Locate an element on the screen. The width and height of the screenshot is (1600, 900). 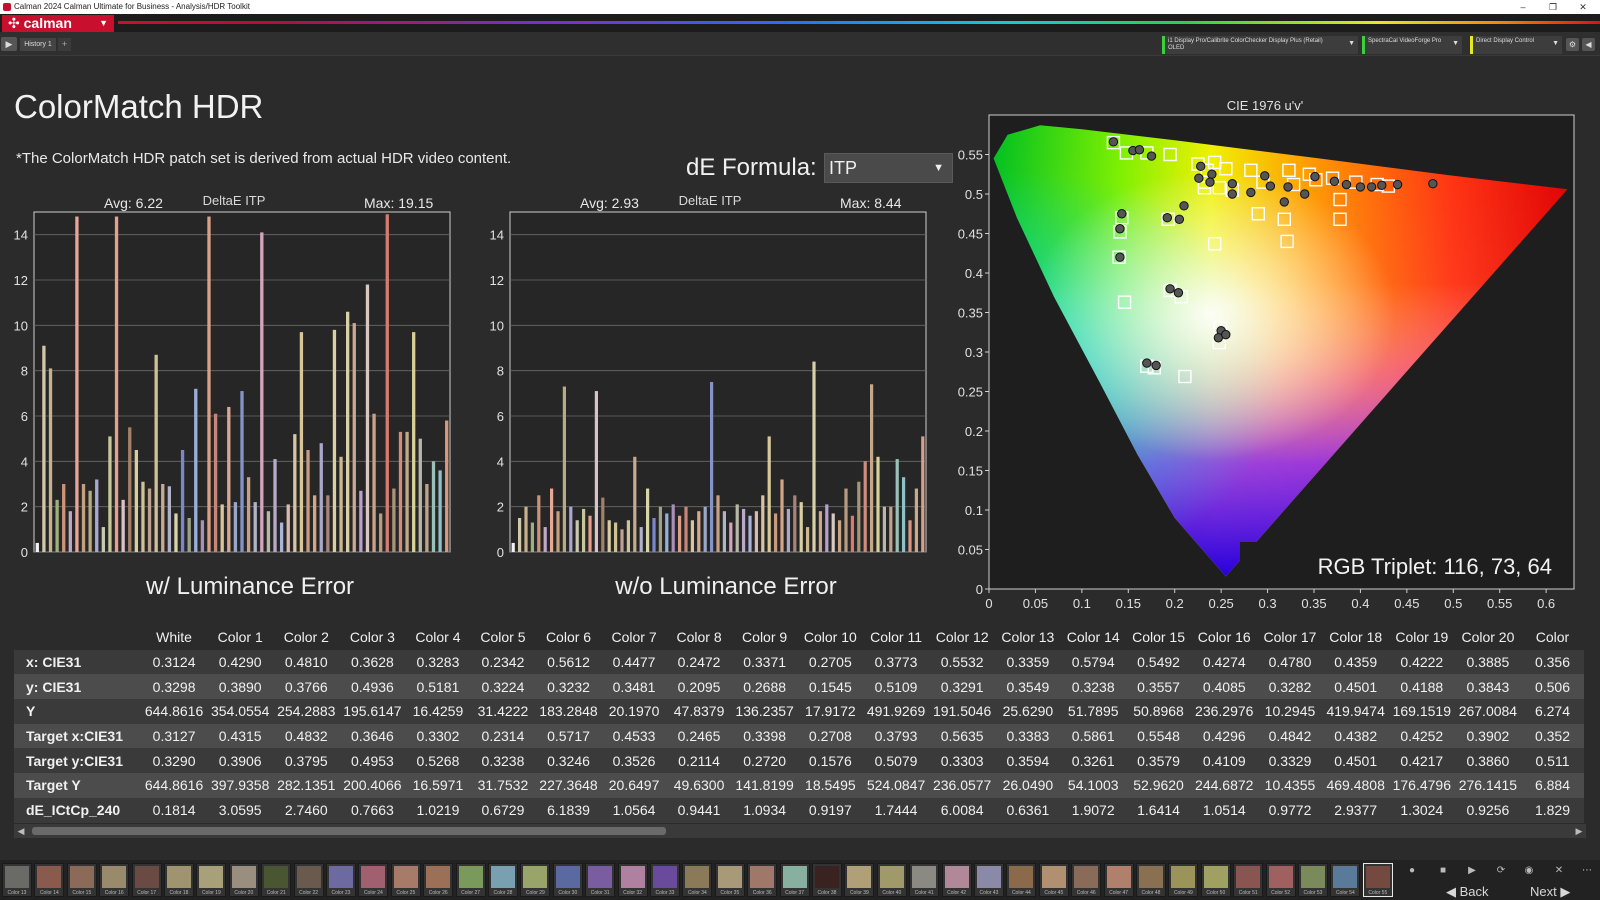
patch-swatch: Color 36 is located at coordinates (762, 880).